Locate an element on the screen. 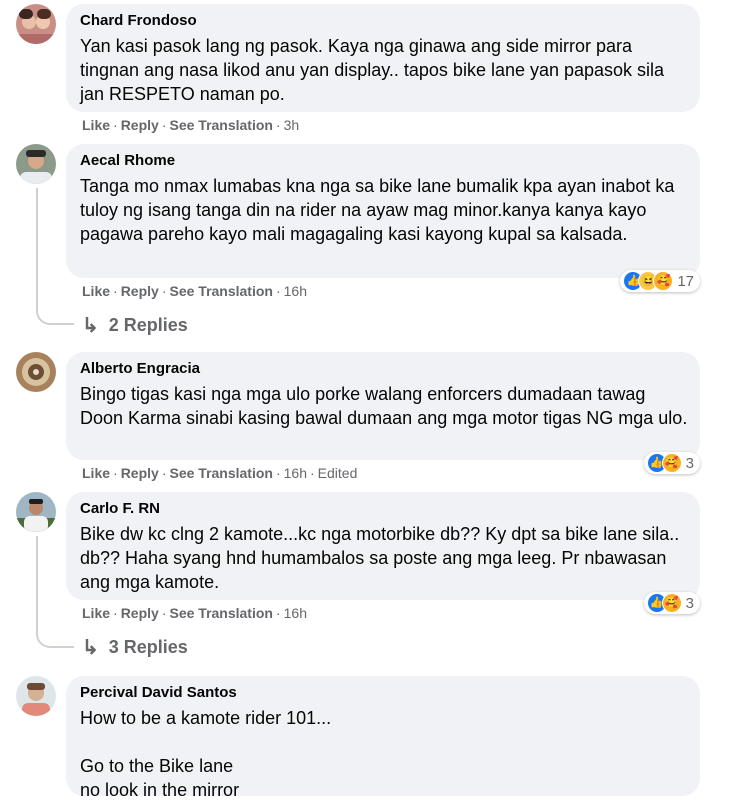  comment-author: Carlo F. RN is located at coordinates (384, 509).